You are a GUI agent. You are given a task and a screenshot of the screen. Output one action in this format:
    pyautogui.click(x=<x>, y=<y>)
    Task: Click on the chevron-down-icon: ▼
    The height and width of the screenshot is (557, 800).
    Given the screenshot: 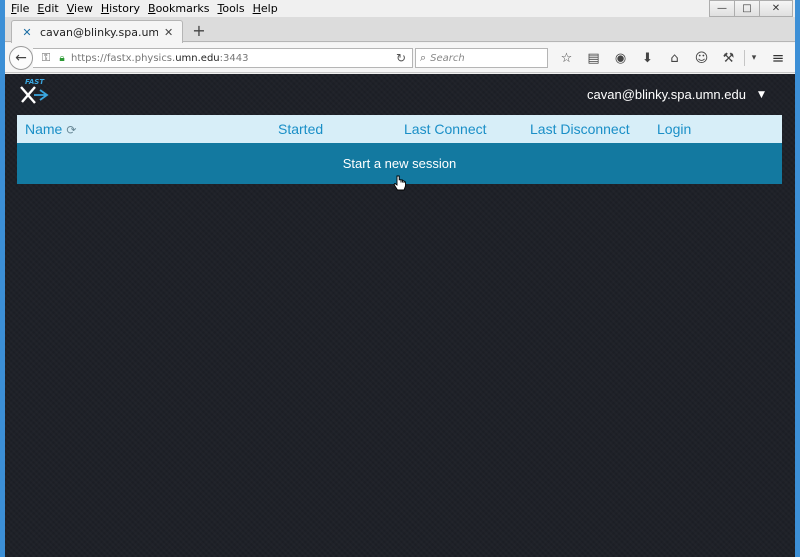 What is the action you would take?
    pyautogui.click(x=761, y=95)
    